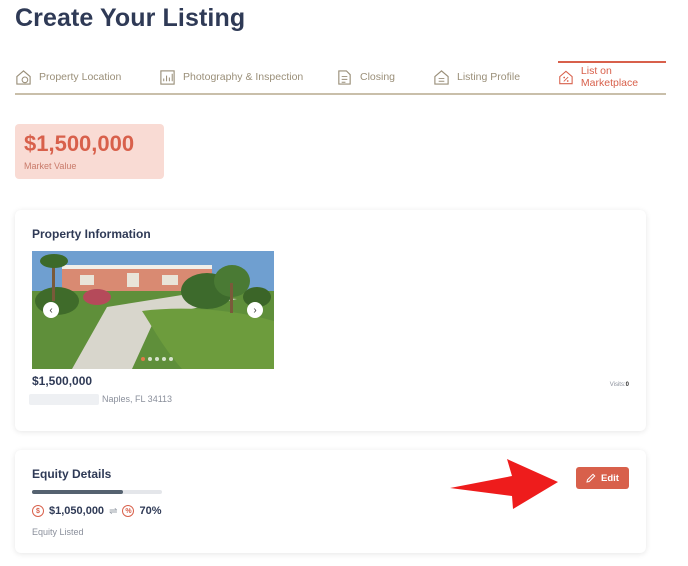 The width and height of the screenshot is (688, 566). Describe the element at coordinates (77, 492) in the screenshot. I see `equity-progress-fill` at that location.